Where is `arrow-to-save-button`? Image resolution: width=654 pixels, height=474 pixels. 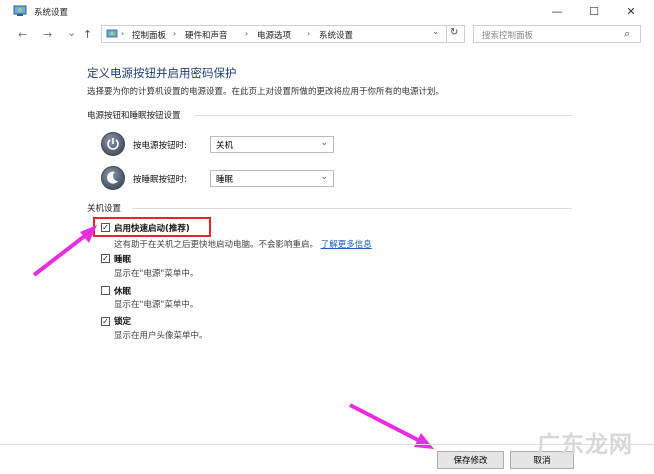
arrow-to-save-button is located at coordinates (391, 426).